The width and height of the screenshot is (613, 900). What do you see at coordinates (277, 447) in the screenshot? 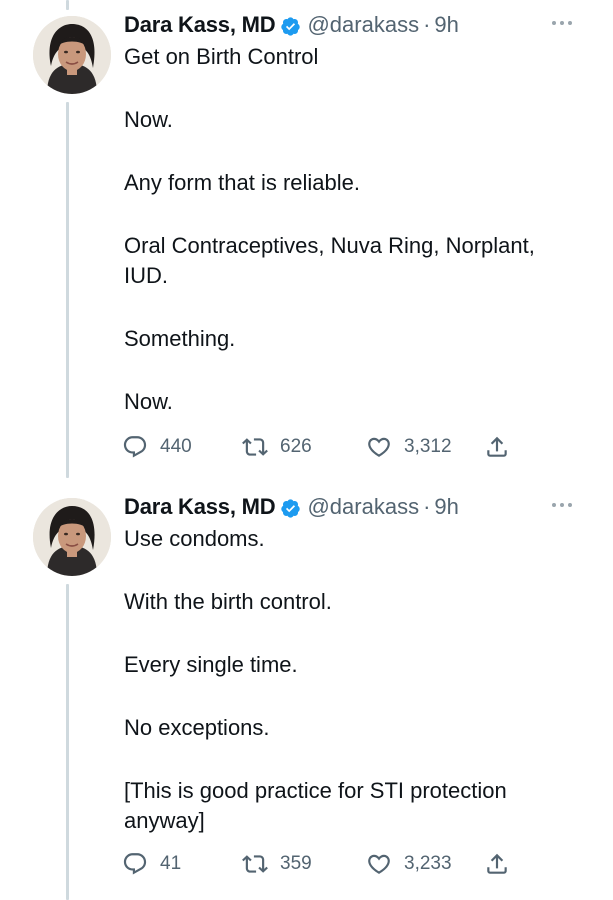
I see `retweet-button: 626` at bounding box center [277, 447].